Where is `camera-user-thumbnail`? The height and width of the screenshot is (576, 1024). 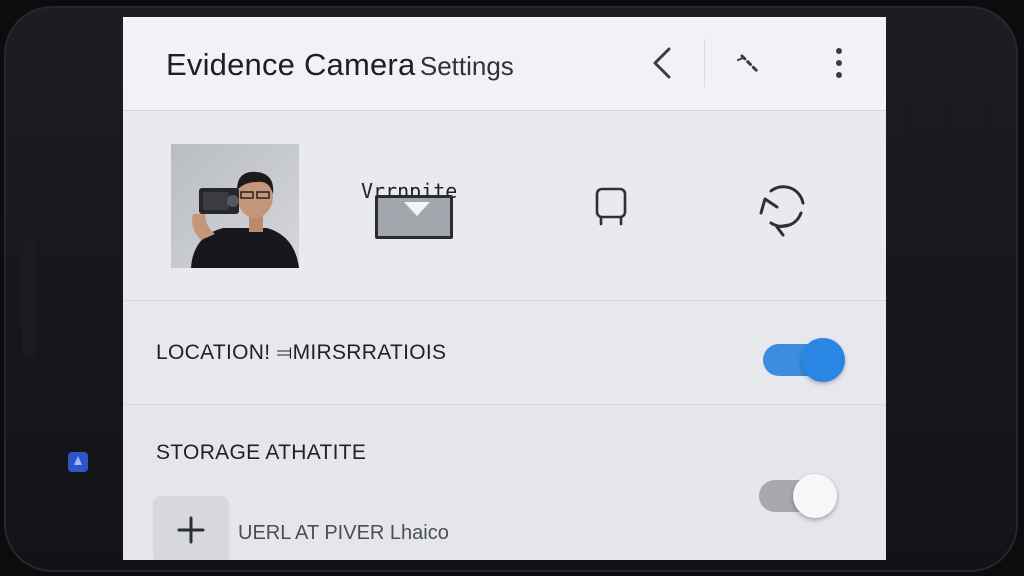 camera-user-thumbnail is located at coordinates (235, 206).